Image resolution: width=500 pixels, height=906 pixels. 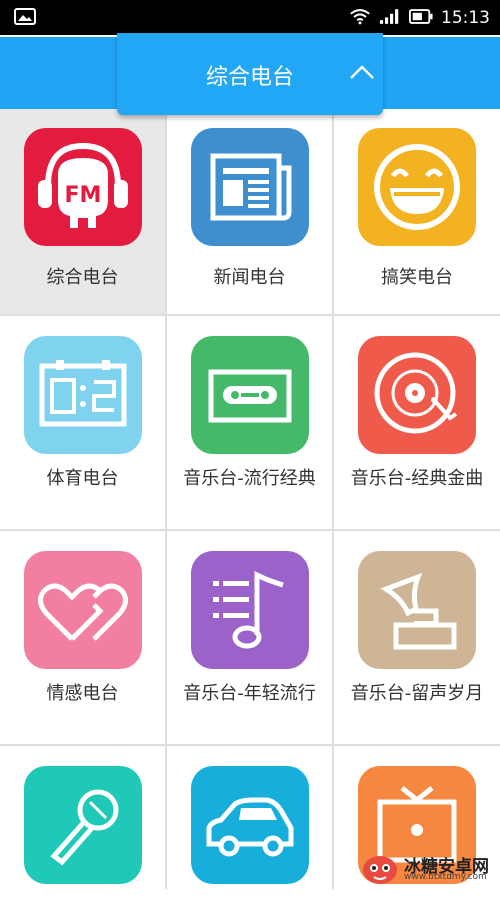 What do you see at coordinates (249, 693) in the screenshot?
I see `category-label: 音乐台-年轻流行` at bounding box center [249, 693].